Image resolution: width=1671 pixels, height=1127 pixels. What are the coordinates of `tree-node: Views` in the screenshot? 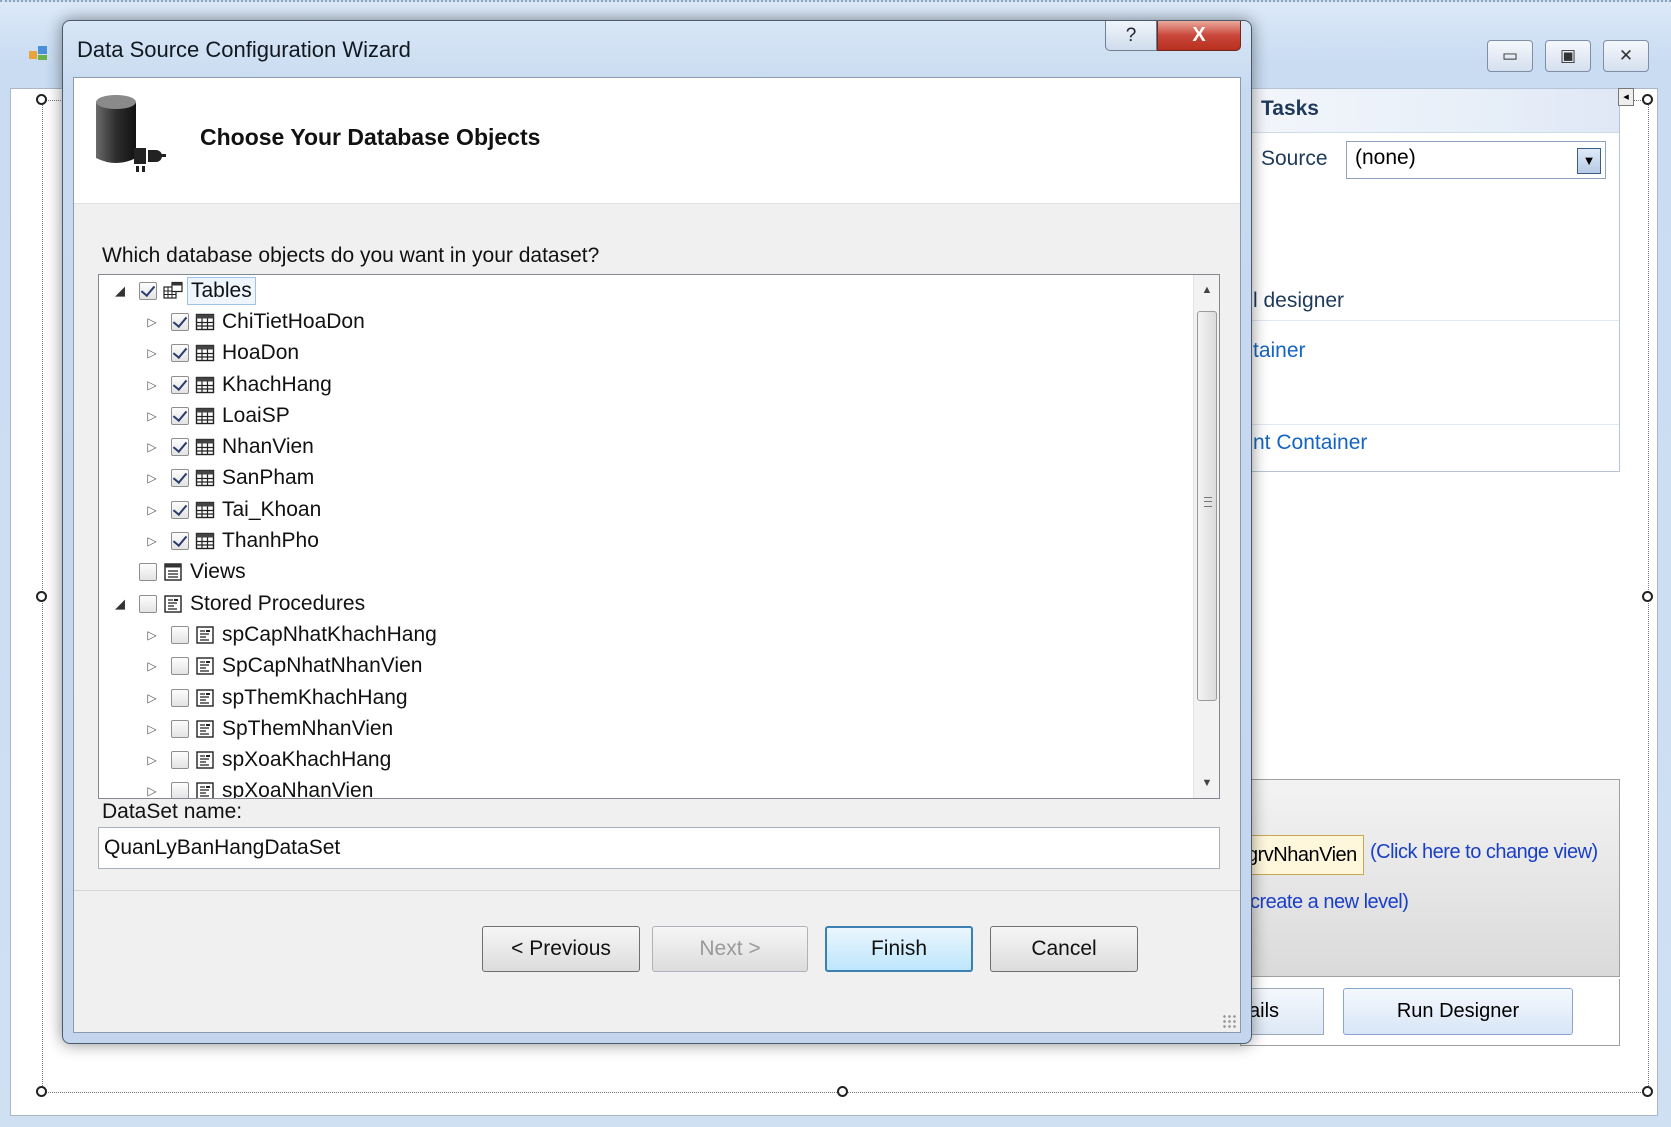 It's located at (646, 572).